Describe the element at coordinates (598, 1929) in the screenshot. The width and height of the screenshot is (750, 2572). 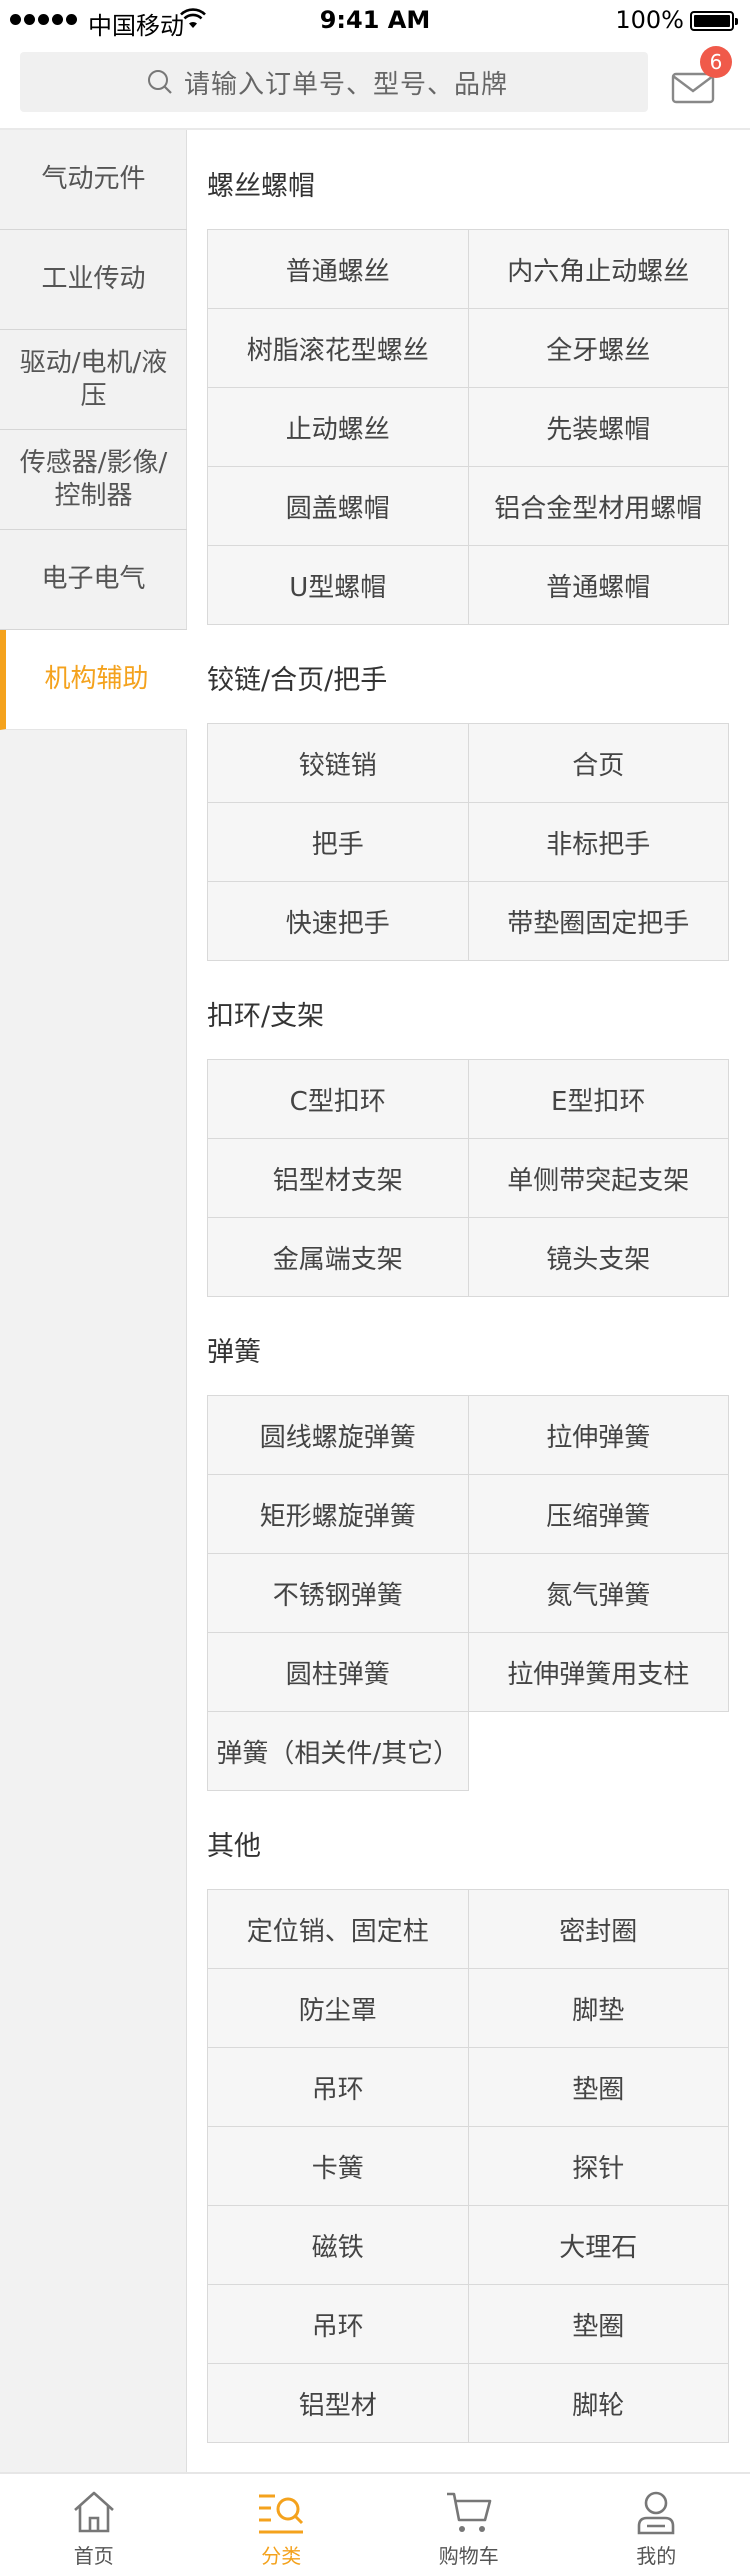
I see `subcategory-item: 密封圈` at that location.